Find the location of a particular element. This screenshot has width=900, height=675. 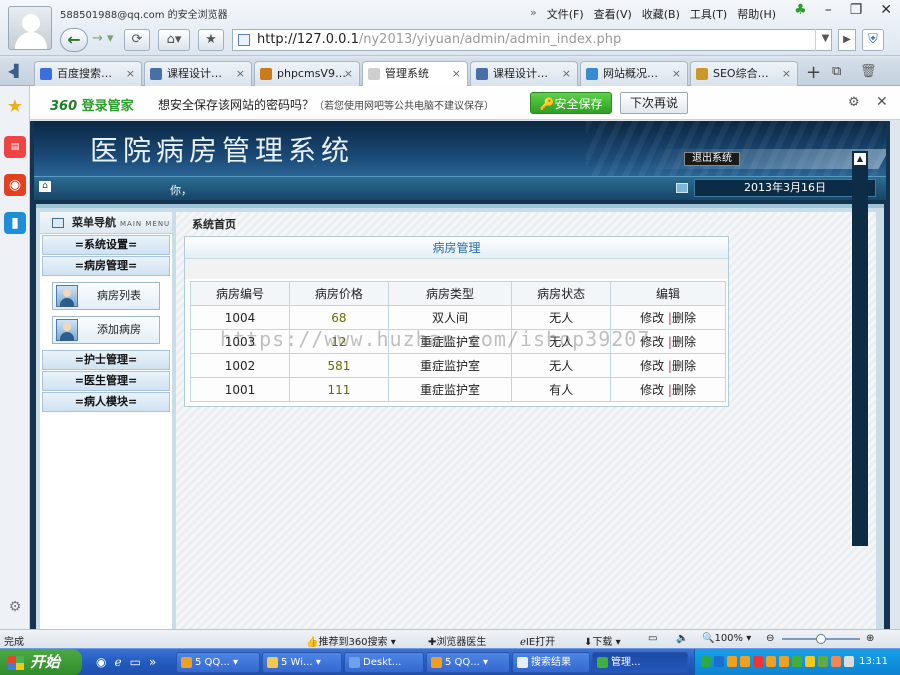

logout-button: 退出系统 is located at coordinates (712, 159).